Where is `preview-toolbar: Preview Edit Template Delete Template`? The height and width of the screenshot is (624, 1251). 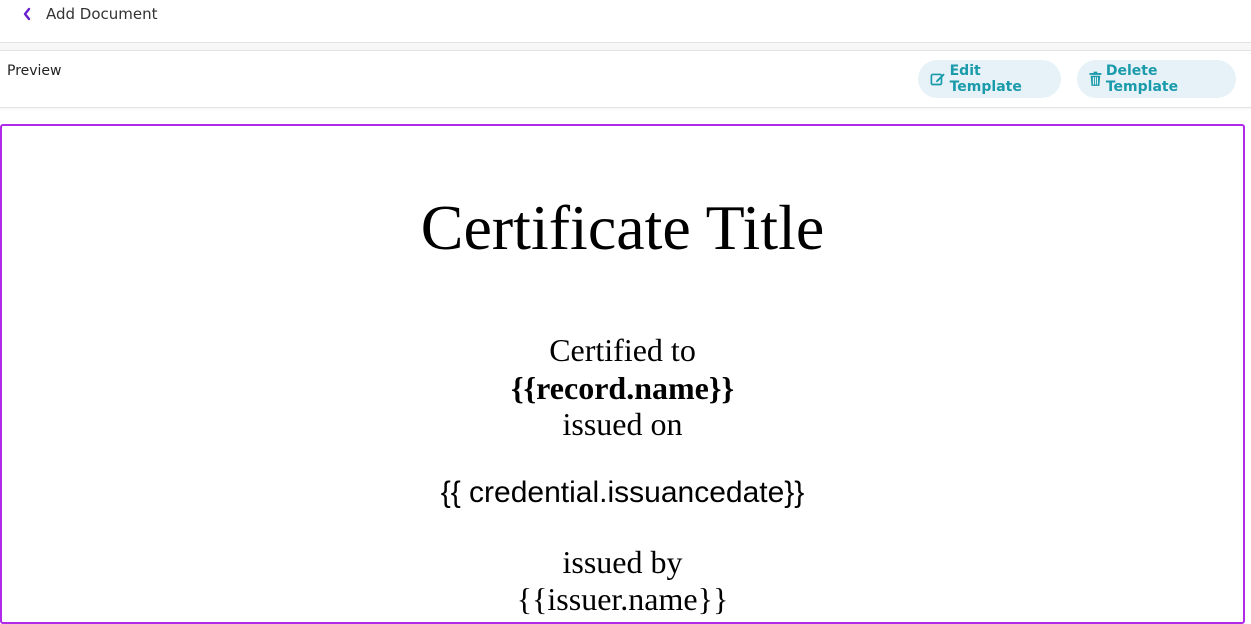 preview-toolbar: Preview Edit Template Delete Template is located at coordinates (625, 79).